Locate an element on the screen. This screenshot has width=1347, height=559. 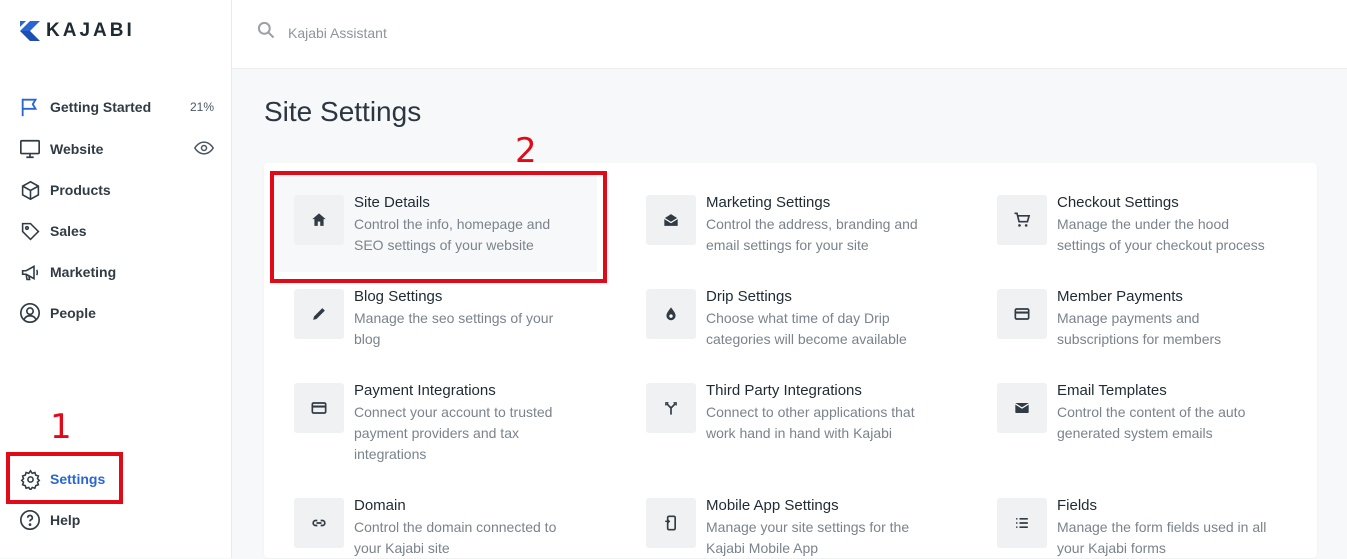
sidebar-item-settings: Settings is located at coordinates (116, 479).